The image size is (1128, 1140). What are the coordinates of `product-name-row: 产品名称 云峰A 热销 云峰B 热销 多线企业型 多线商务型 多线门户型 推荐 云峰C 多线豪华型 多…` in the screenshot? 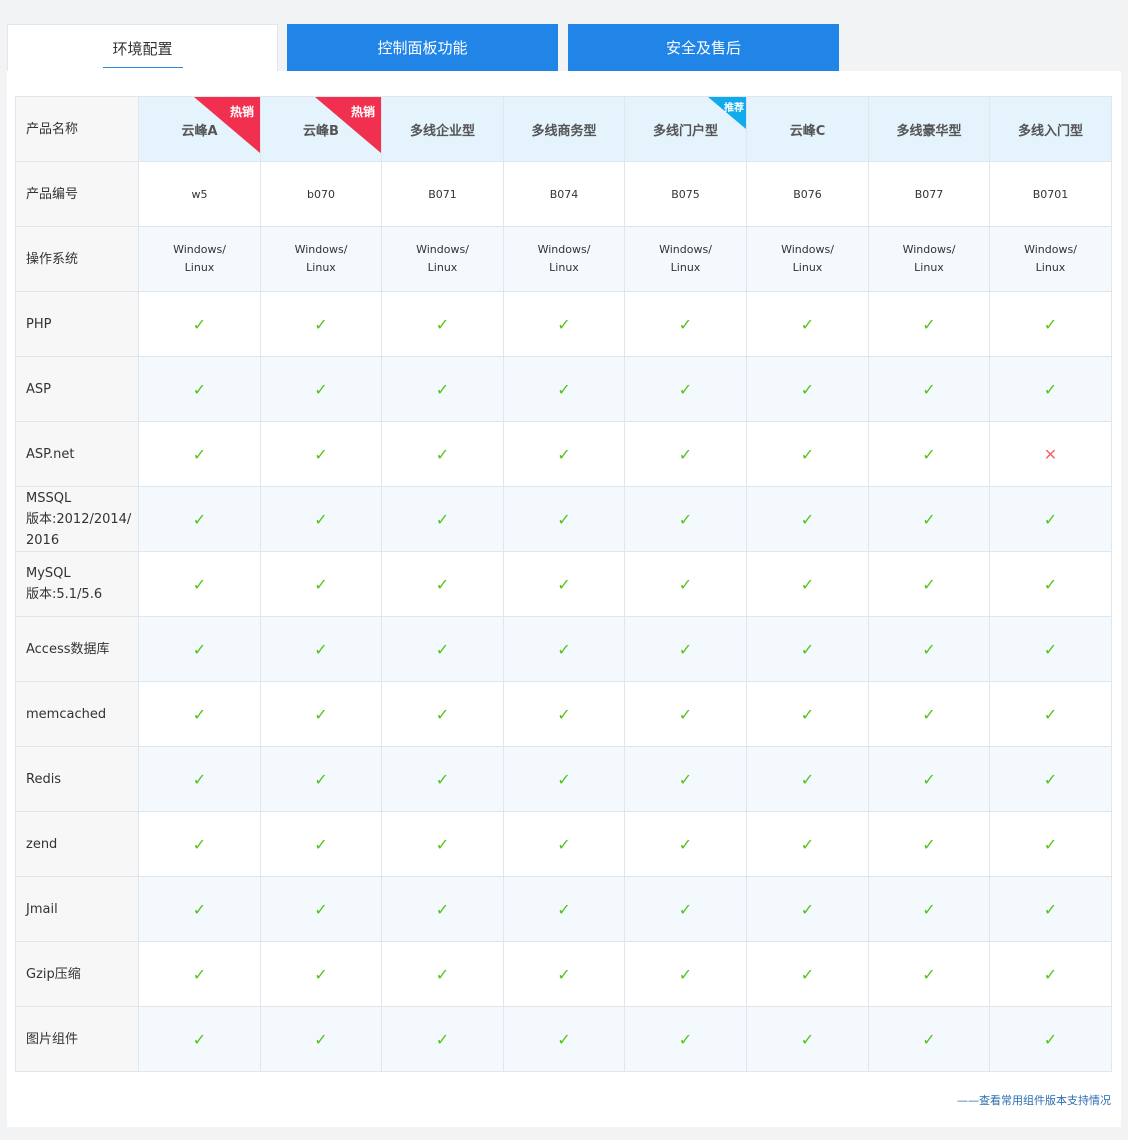 It's located at (563, 129).